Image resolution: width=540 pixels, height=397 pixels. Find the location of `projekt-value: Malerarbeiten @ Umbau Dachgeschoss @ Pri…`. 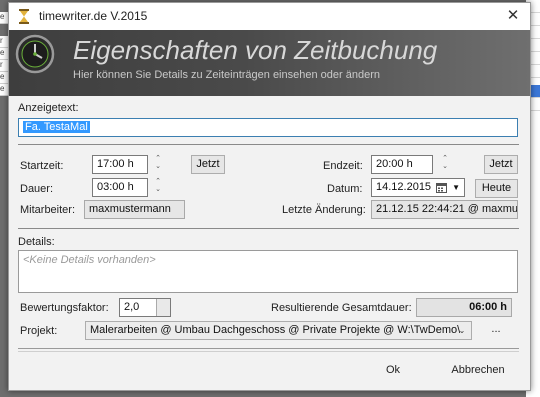

projekt-value: Malerarbeiten @ Umbau Dachgeschoss @ Pri… is located at coordinates (275, 330).